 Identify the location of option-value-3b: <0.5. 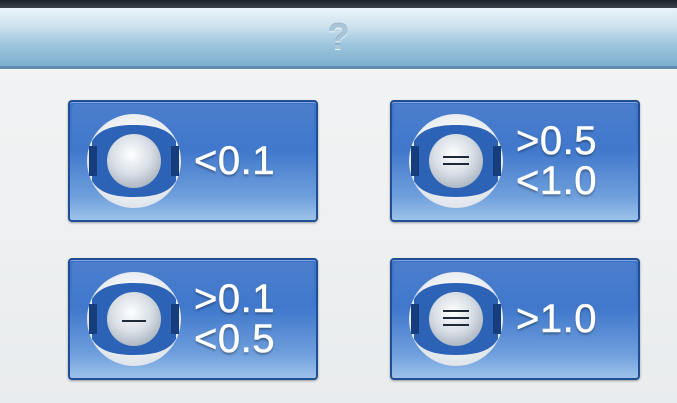
(234, 339).